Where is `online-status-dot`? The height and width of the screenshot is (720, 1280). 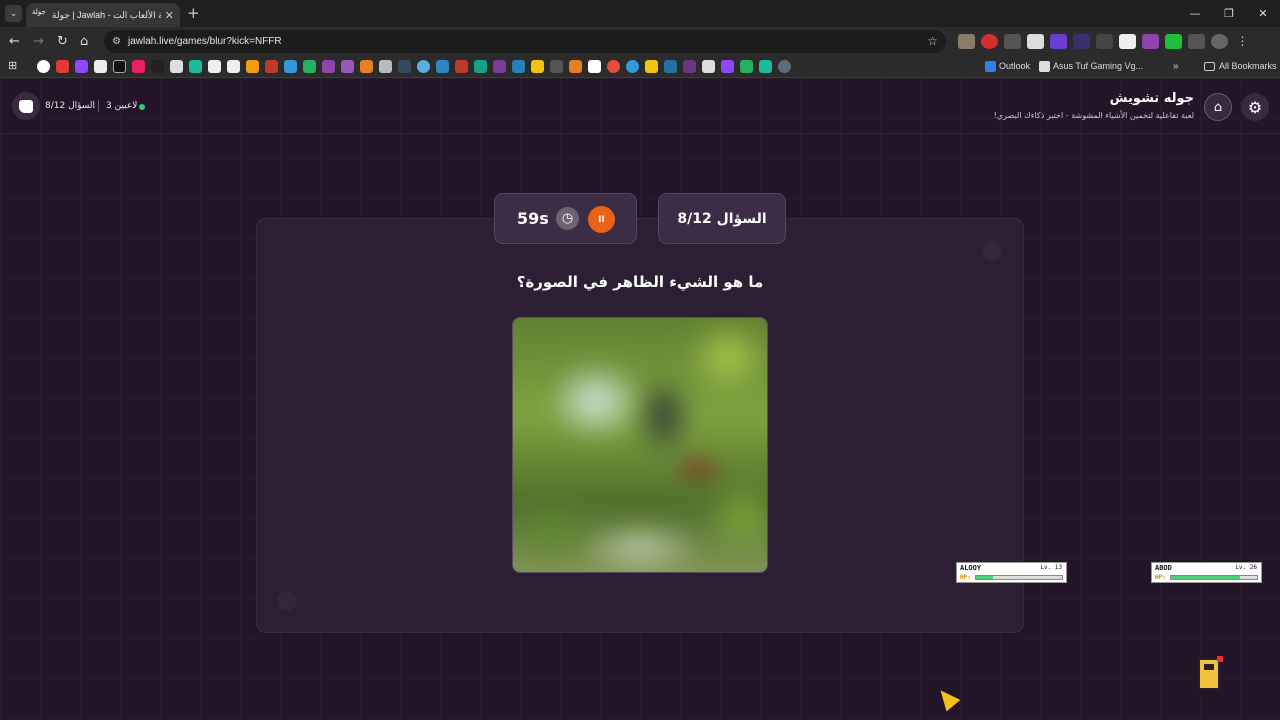
online-status-dot is located at coordinates (142, 107).